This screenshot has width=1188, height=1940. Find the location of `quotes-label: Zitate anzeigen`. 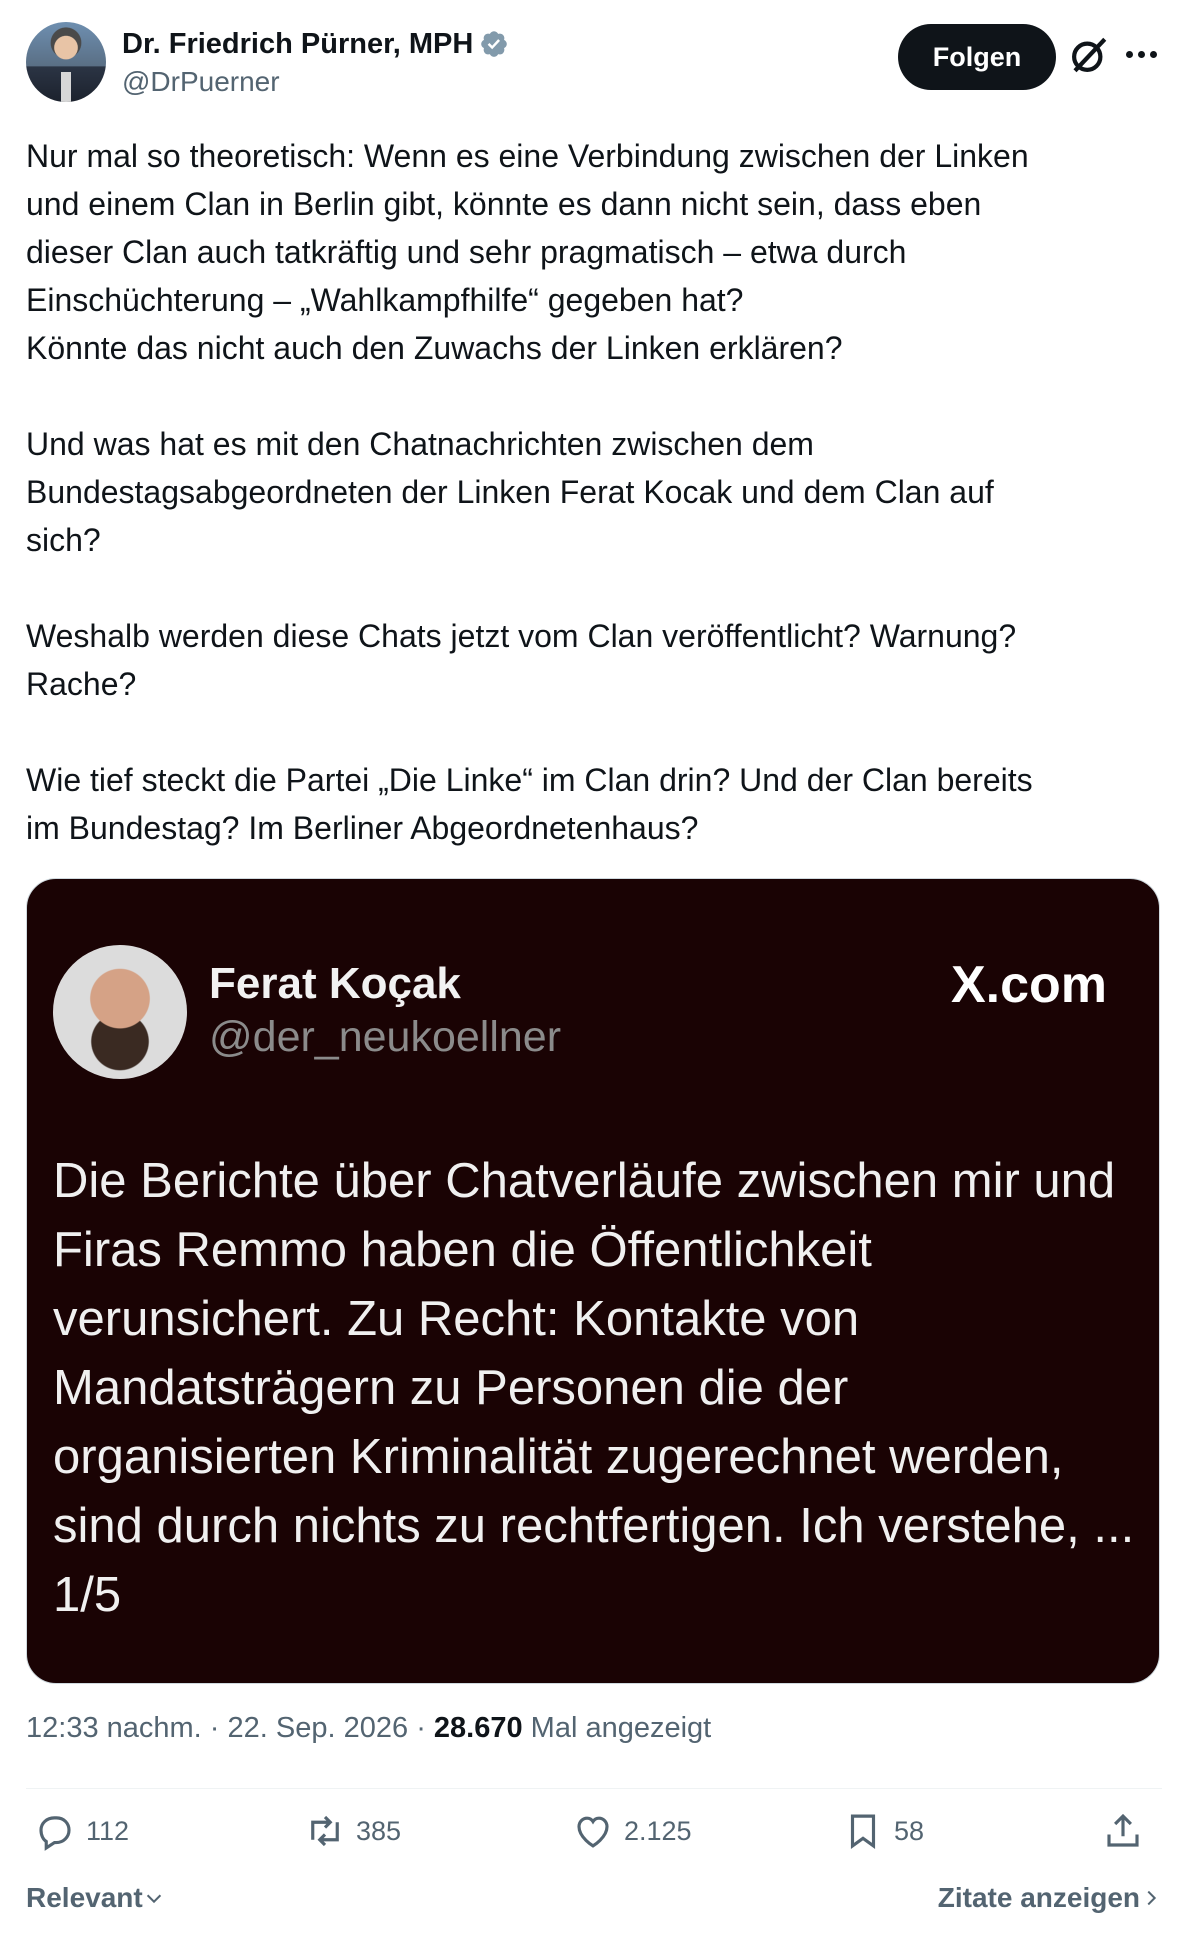

quotes-label: Zitate anzeigen is located at coordinates (1038, 1897).